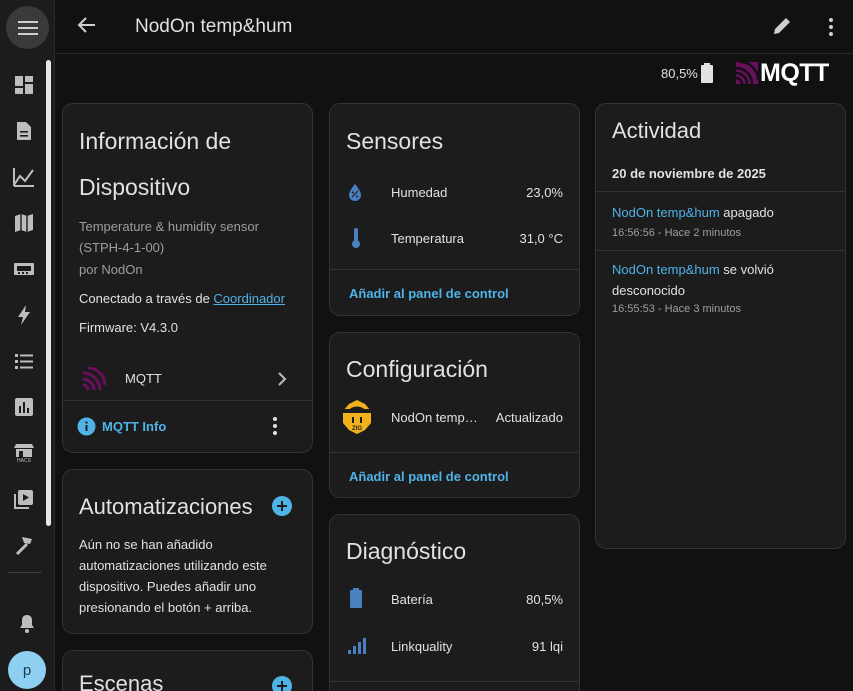  I want to click on connected-via: Conectado a través de Coordinador, so click(182, 298).